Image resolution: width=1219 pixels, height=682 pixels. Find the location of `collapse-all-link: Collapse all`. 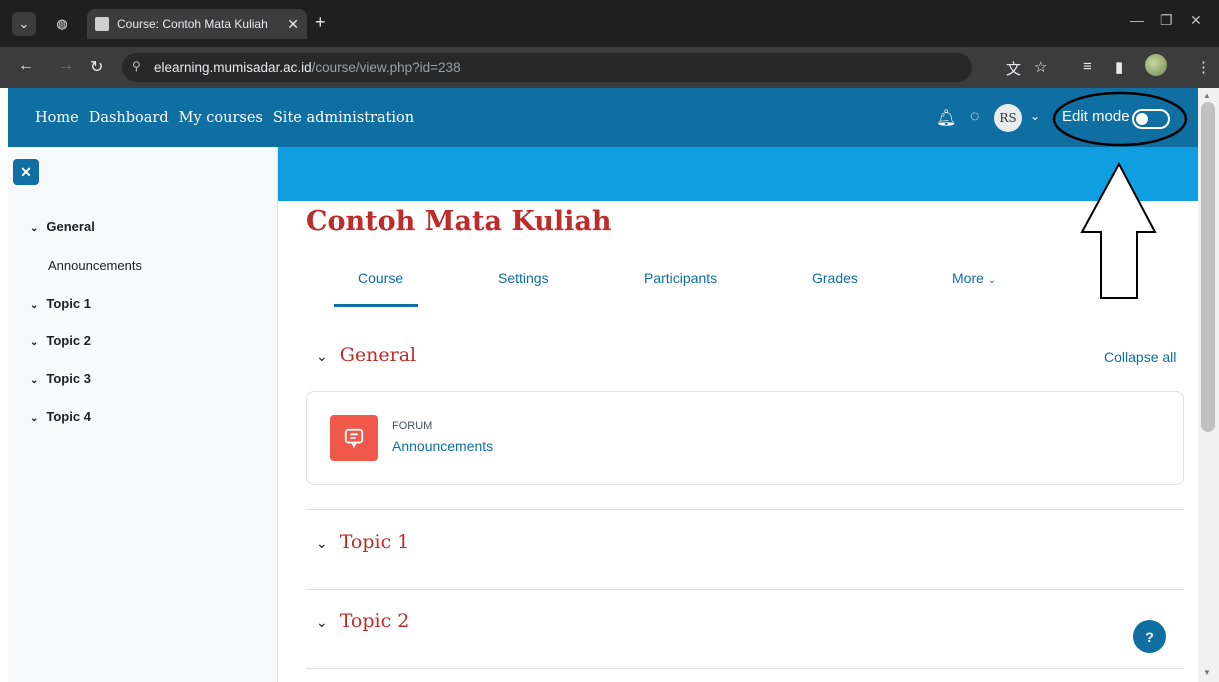

collapse-all-link: Collapse all is located at coordinates (1140, 357).